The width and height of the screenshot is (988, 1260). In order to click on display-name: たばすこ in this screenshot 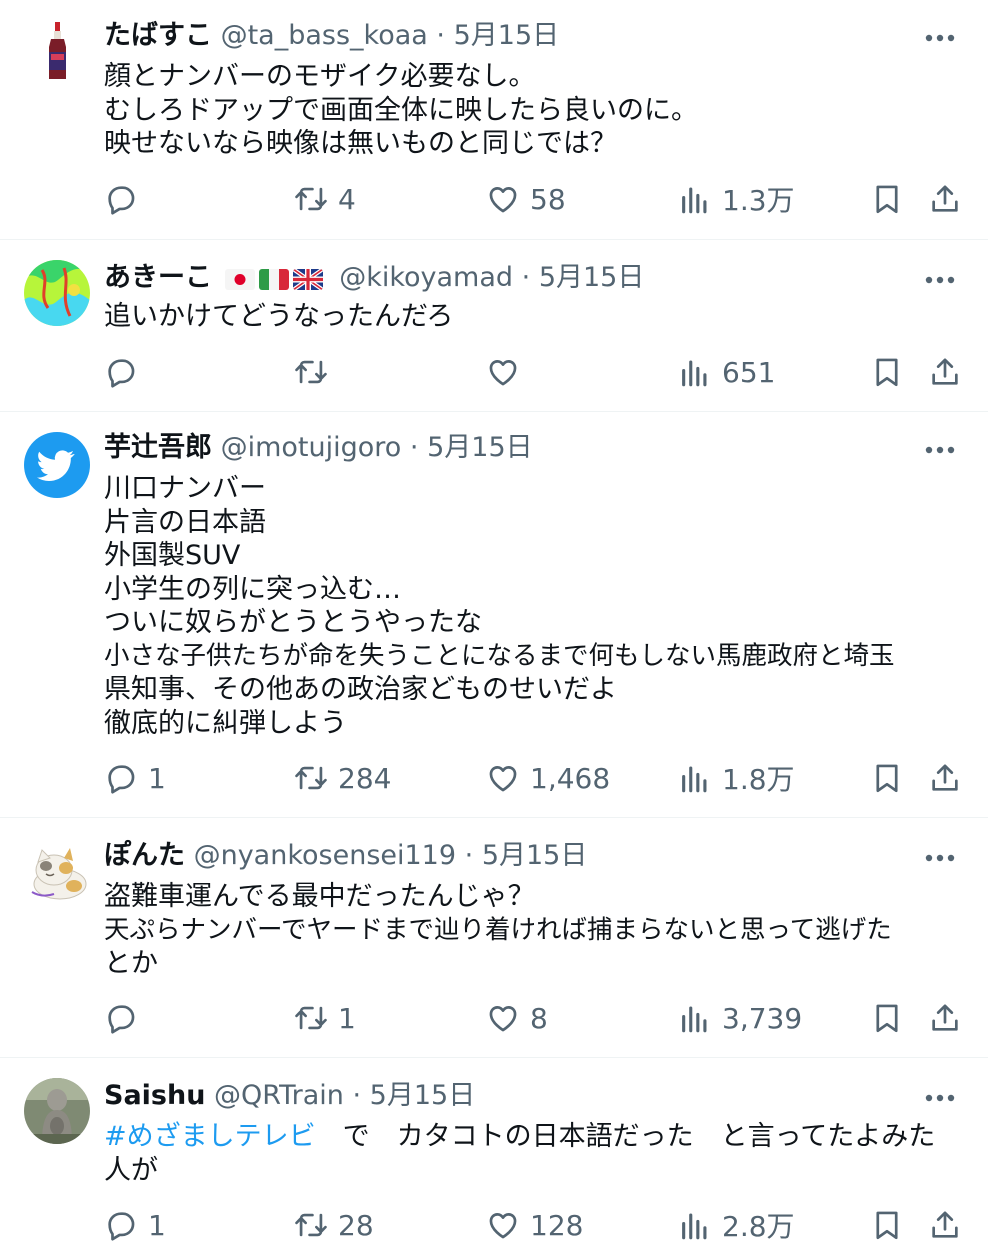, I will do `click(158, 35)`.